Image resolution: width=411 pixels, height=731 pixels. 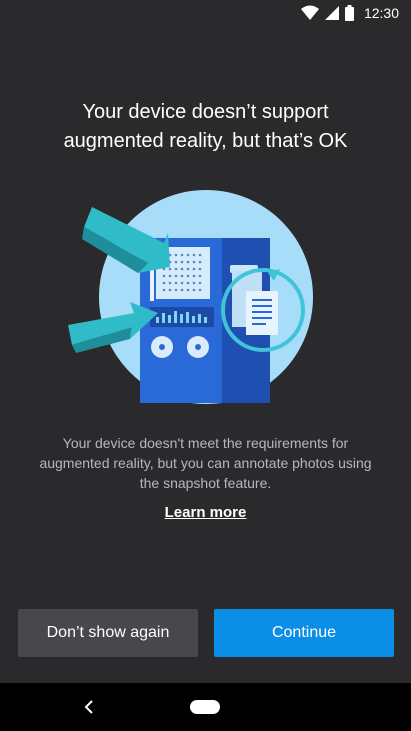 I want to click on status-time: 12:30, so click(x=381, y=13).